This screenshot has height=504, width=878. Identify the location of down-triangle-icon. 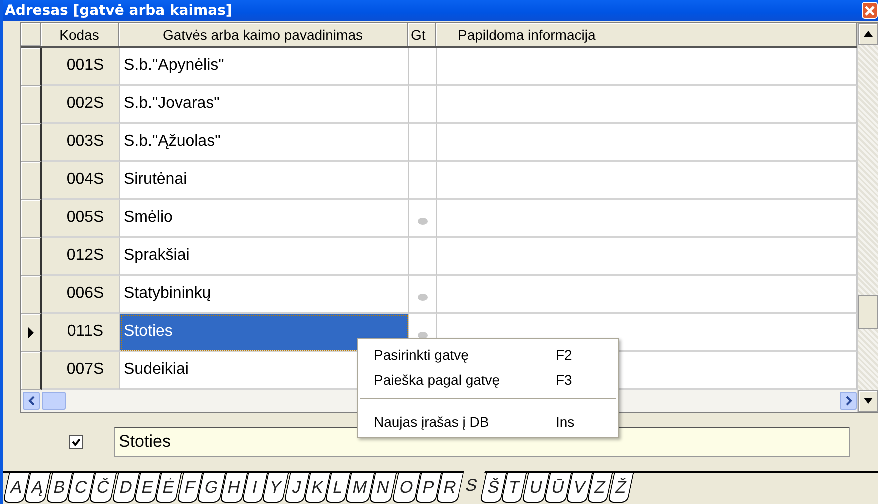
(868, 401).